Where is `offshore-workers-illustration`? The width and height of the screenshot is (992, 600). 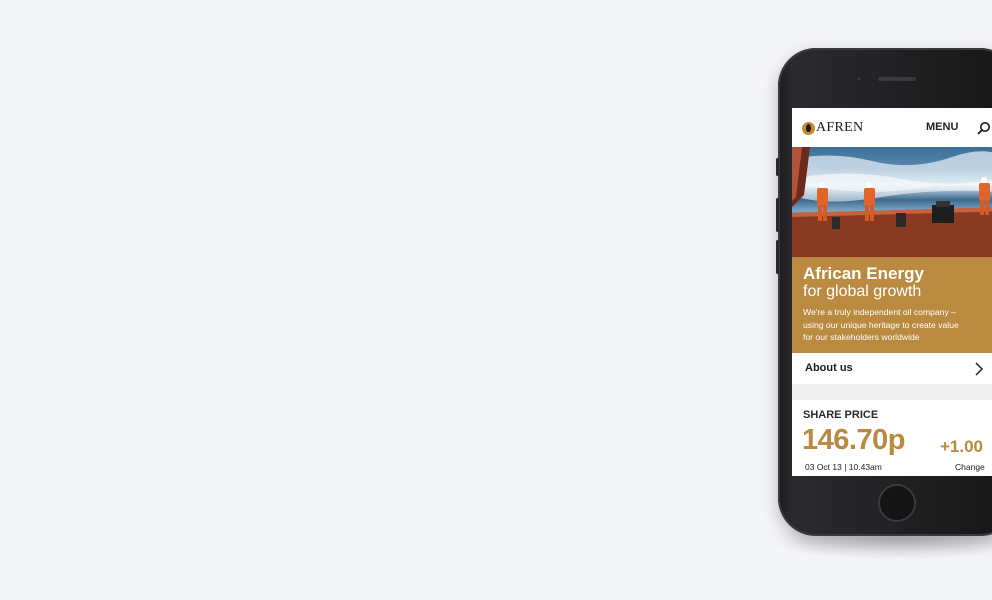 offshore-workers-illustration is located at coordinates (892, 202).